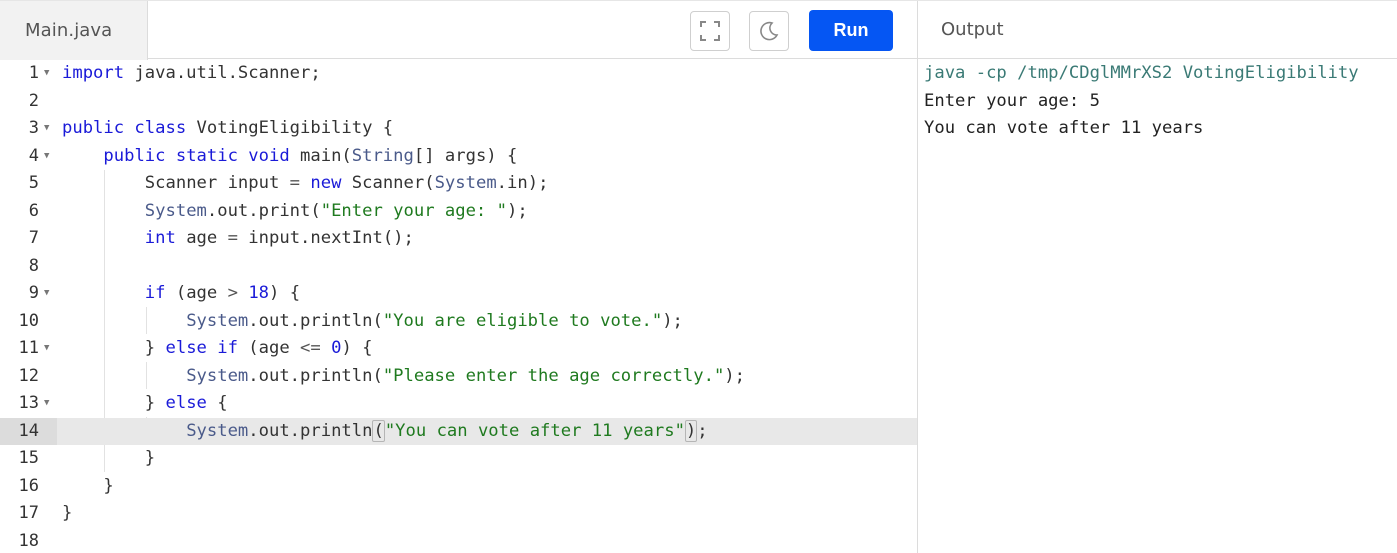 This screenshot has height=553, width=1397. I want to click on file-tab-main-java: Main.java, so click(74, 30).